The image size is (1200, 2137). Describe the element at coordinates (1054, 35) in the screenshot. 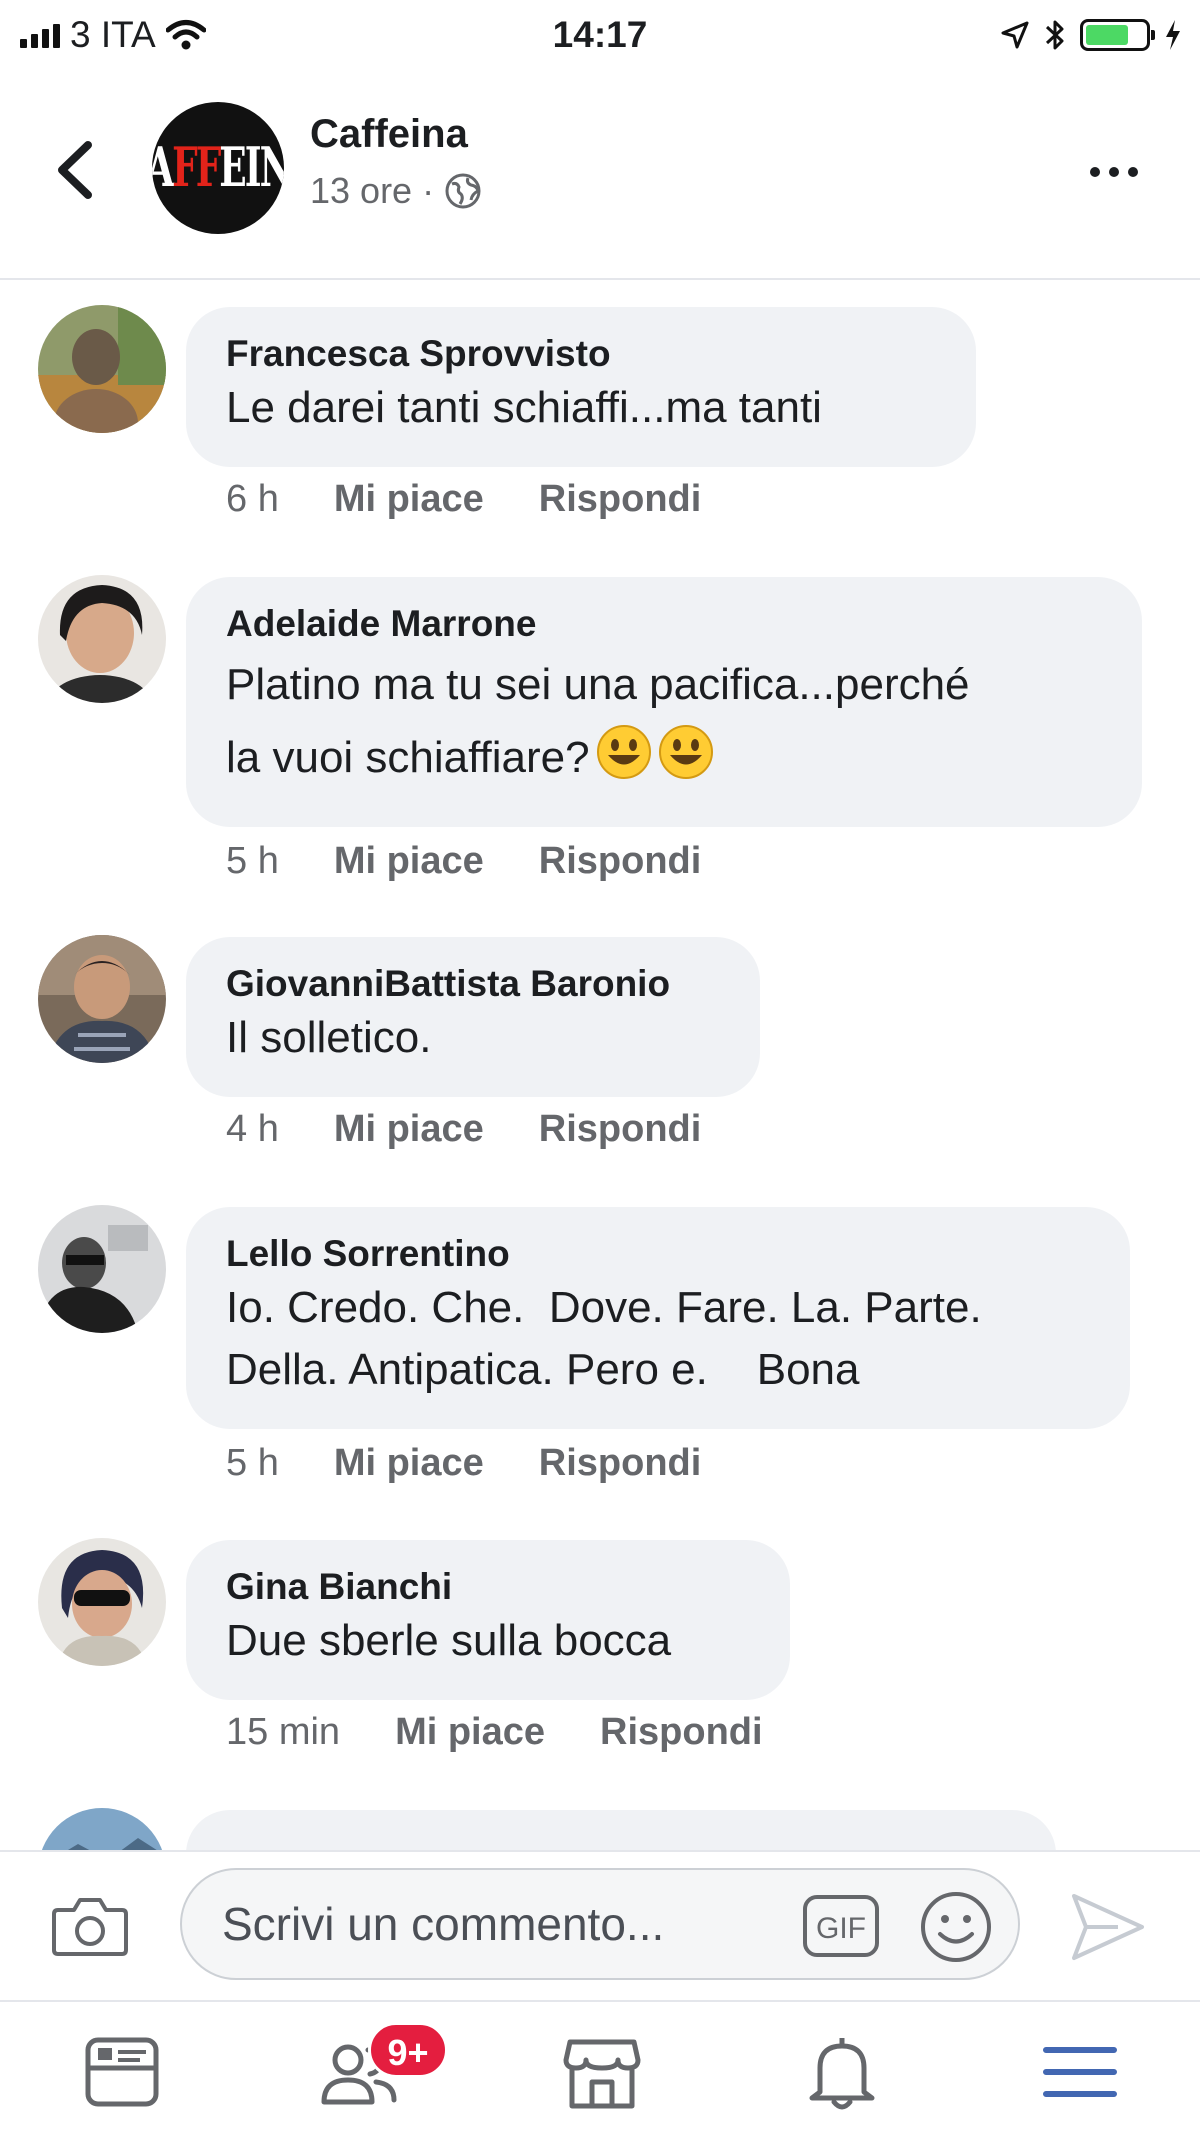

I see `bluetooth-icon` at that location.